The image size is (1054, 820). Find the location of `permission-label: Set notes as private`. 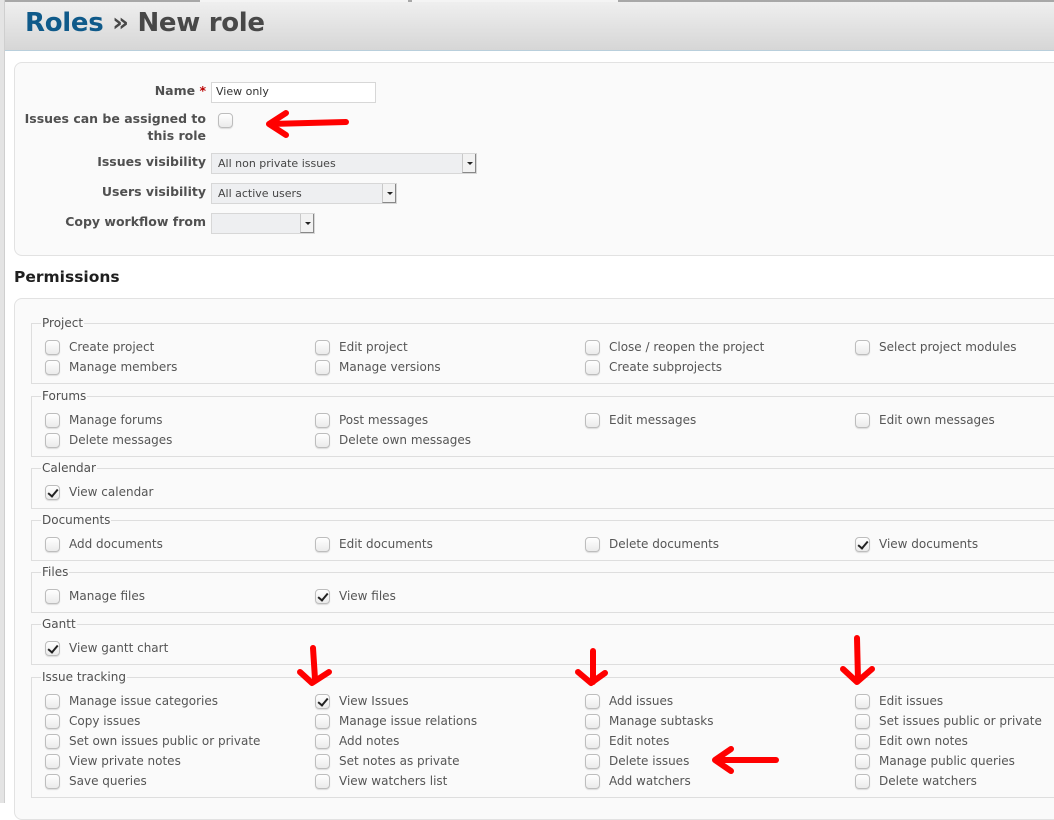

permission-label: Set notes as private is located at coordinates (399, 761).